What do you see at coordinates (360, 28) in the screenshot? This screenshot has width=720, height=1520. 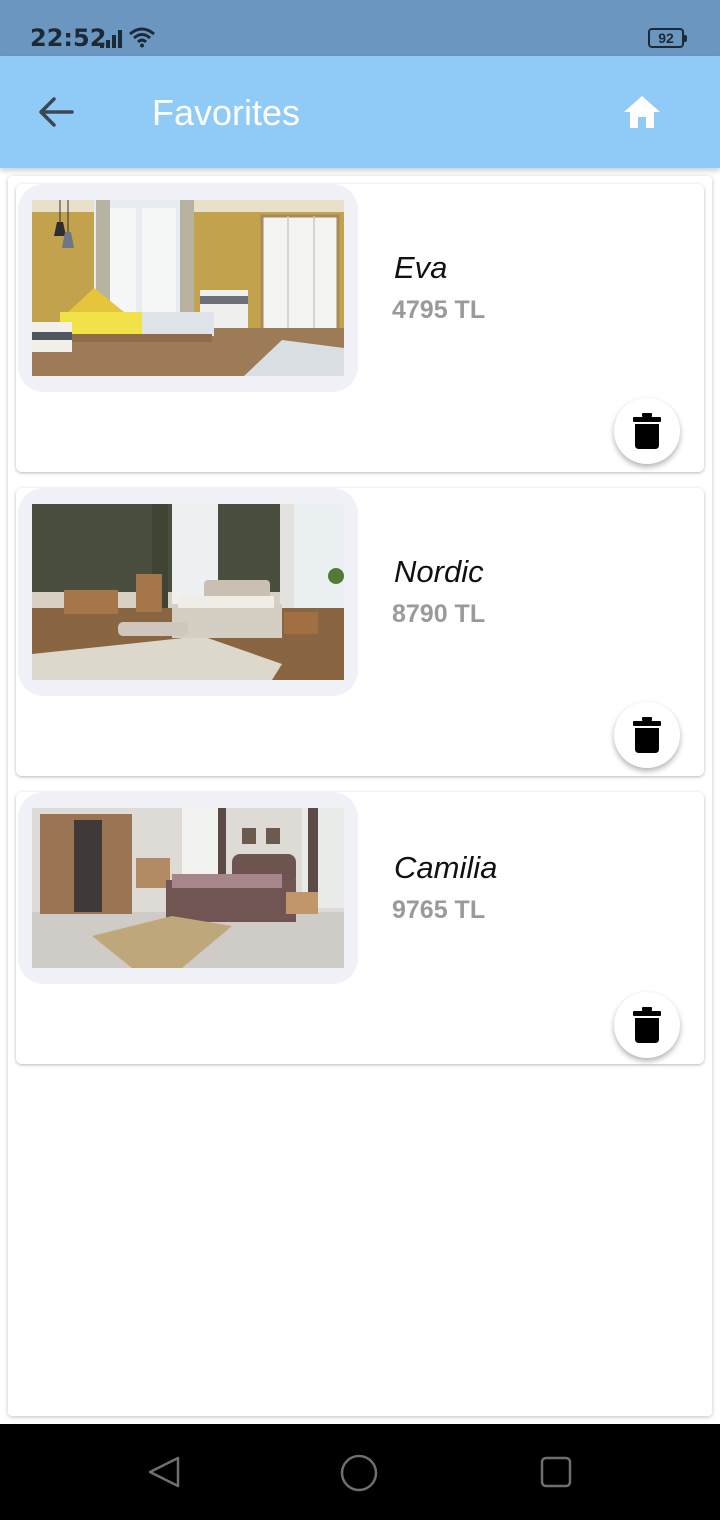 I see `status-bar: 22:52 92` at bounding box center [360, 28].